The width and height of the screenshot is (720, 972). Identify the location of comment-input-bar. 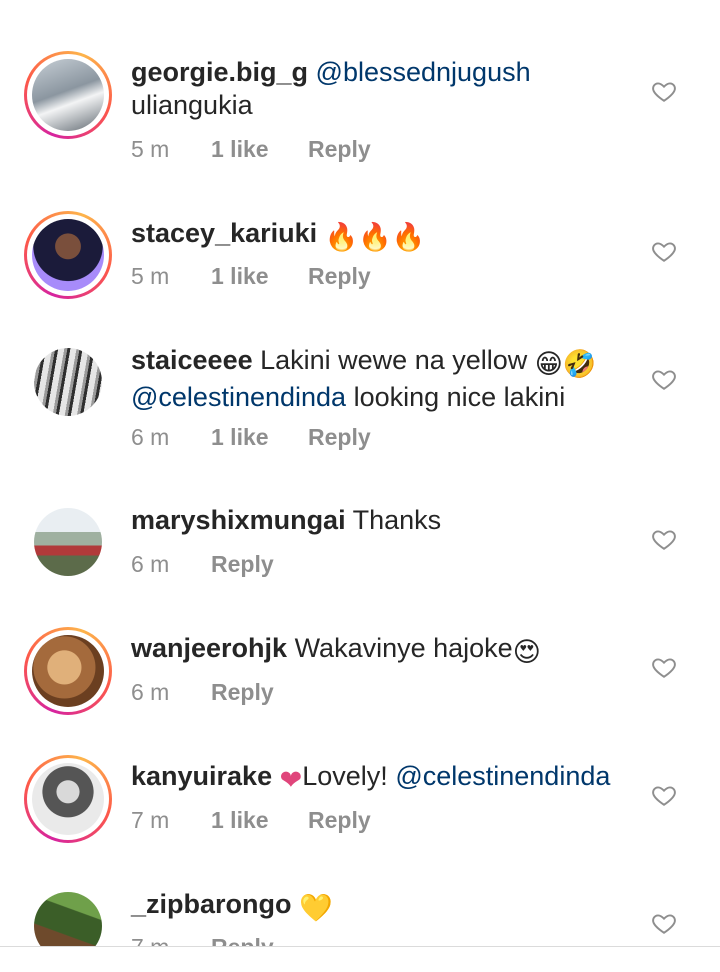
(360, 959).